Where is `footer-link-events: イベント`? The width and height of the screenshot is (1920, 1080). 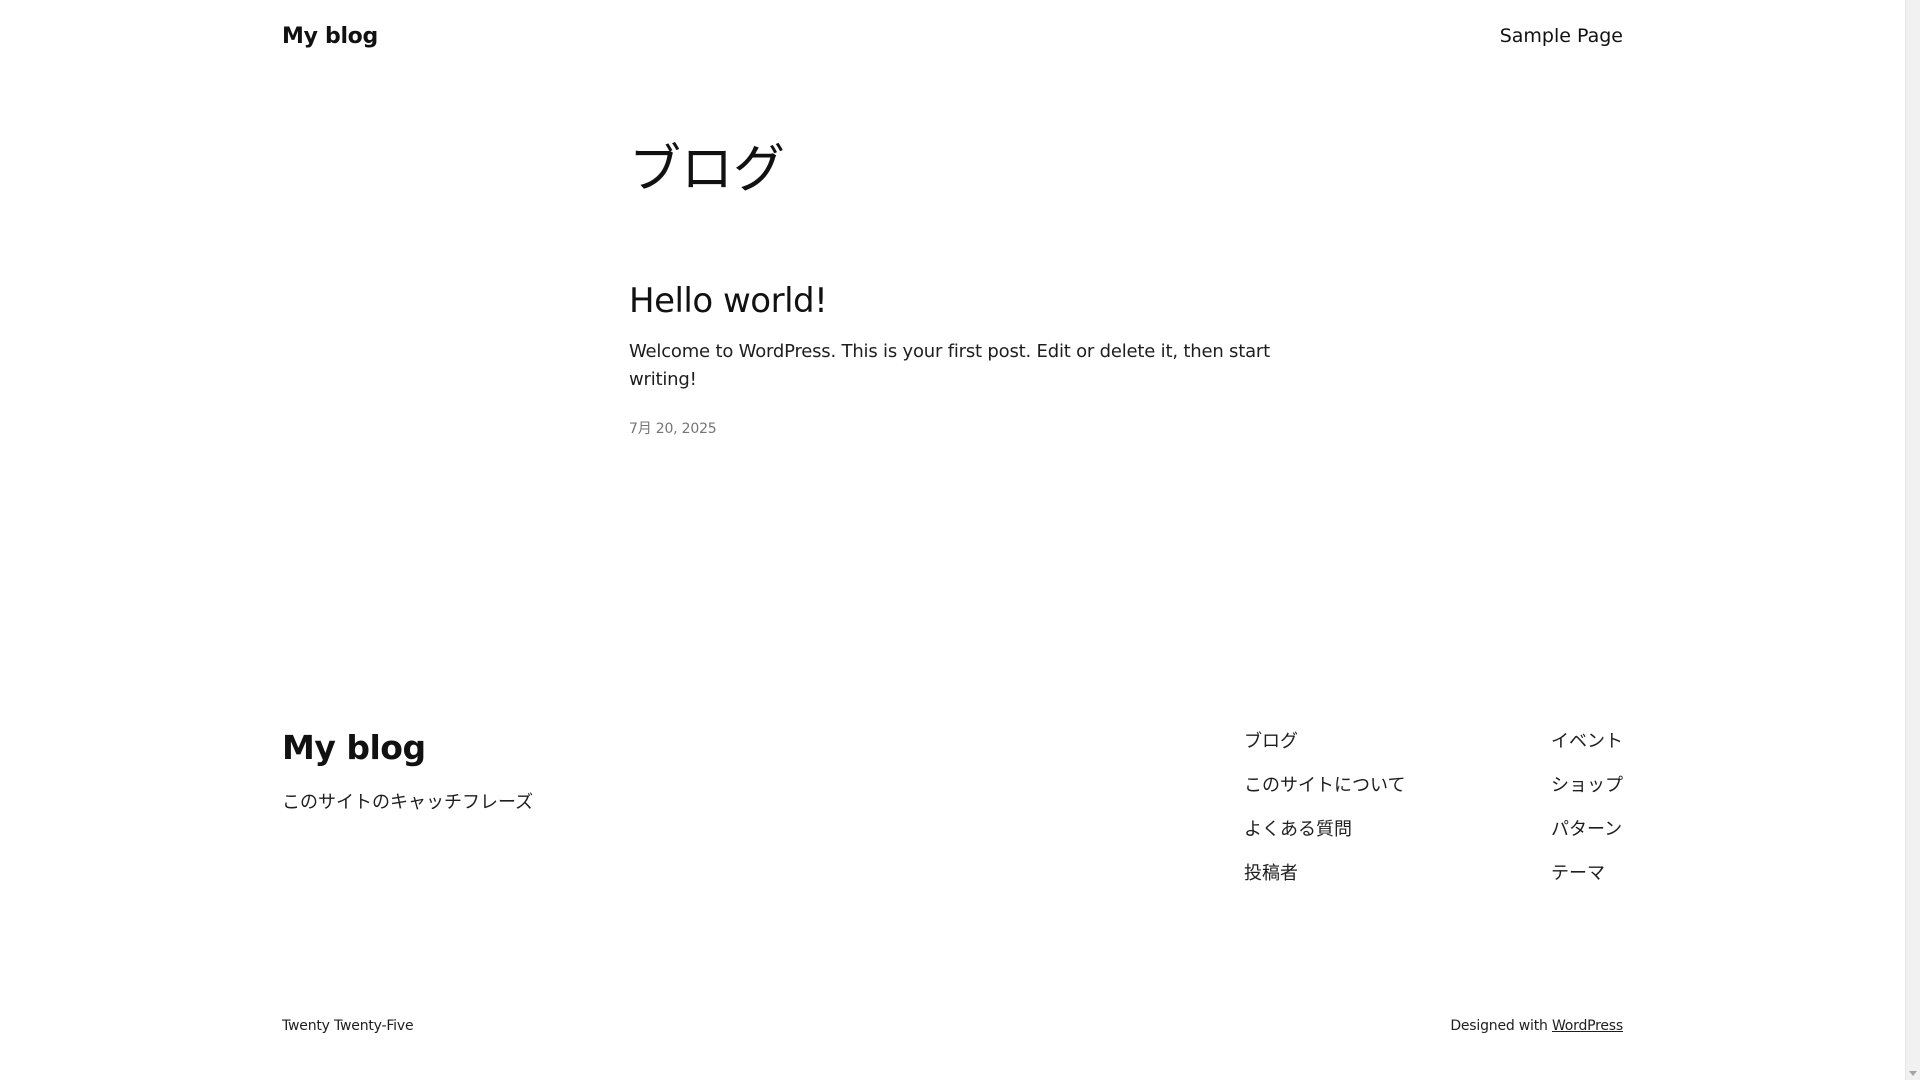
footer-link-events: イベント is located at coordinates (1587, 752).